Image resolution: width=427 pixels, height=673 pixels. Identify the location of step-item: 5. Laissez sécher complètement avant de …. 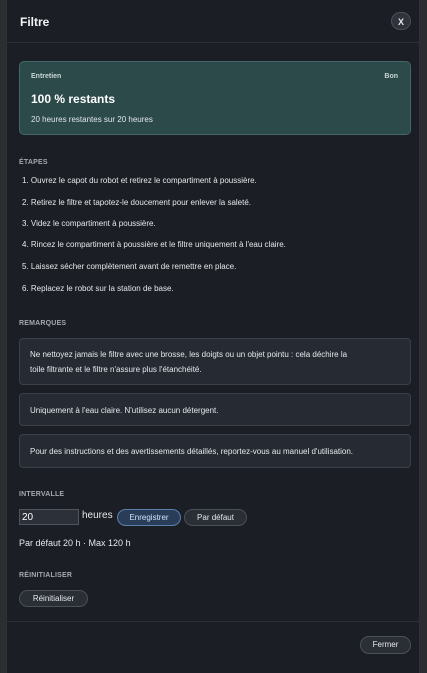
(129, 266).